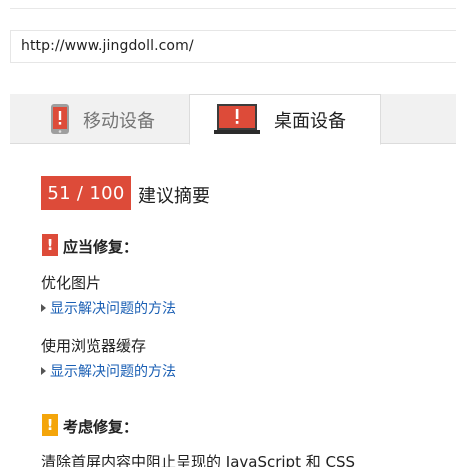  What do you see at coordinates (101, 427) in the screenshot?
I see `consider-fix-title: 考虑修复：` at bounding box center [101, 427].